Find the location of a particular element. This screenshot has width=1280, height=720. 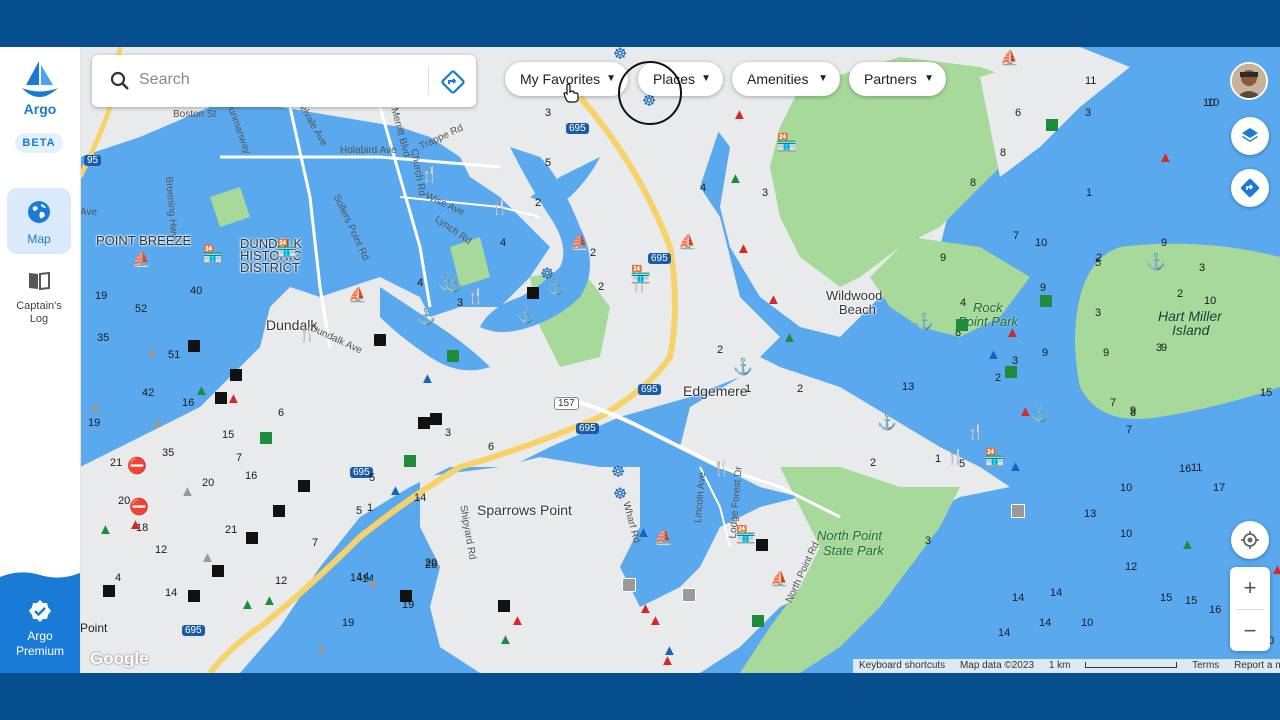

layers-button is located at coordinates (1250, 136).